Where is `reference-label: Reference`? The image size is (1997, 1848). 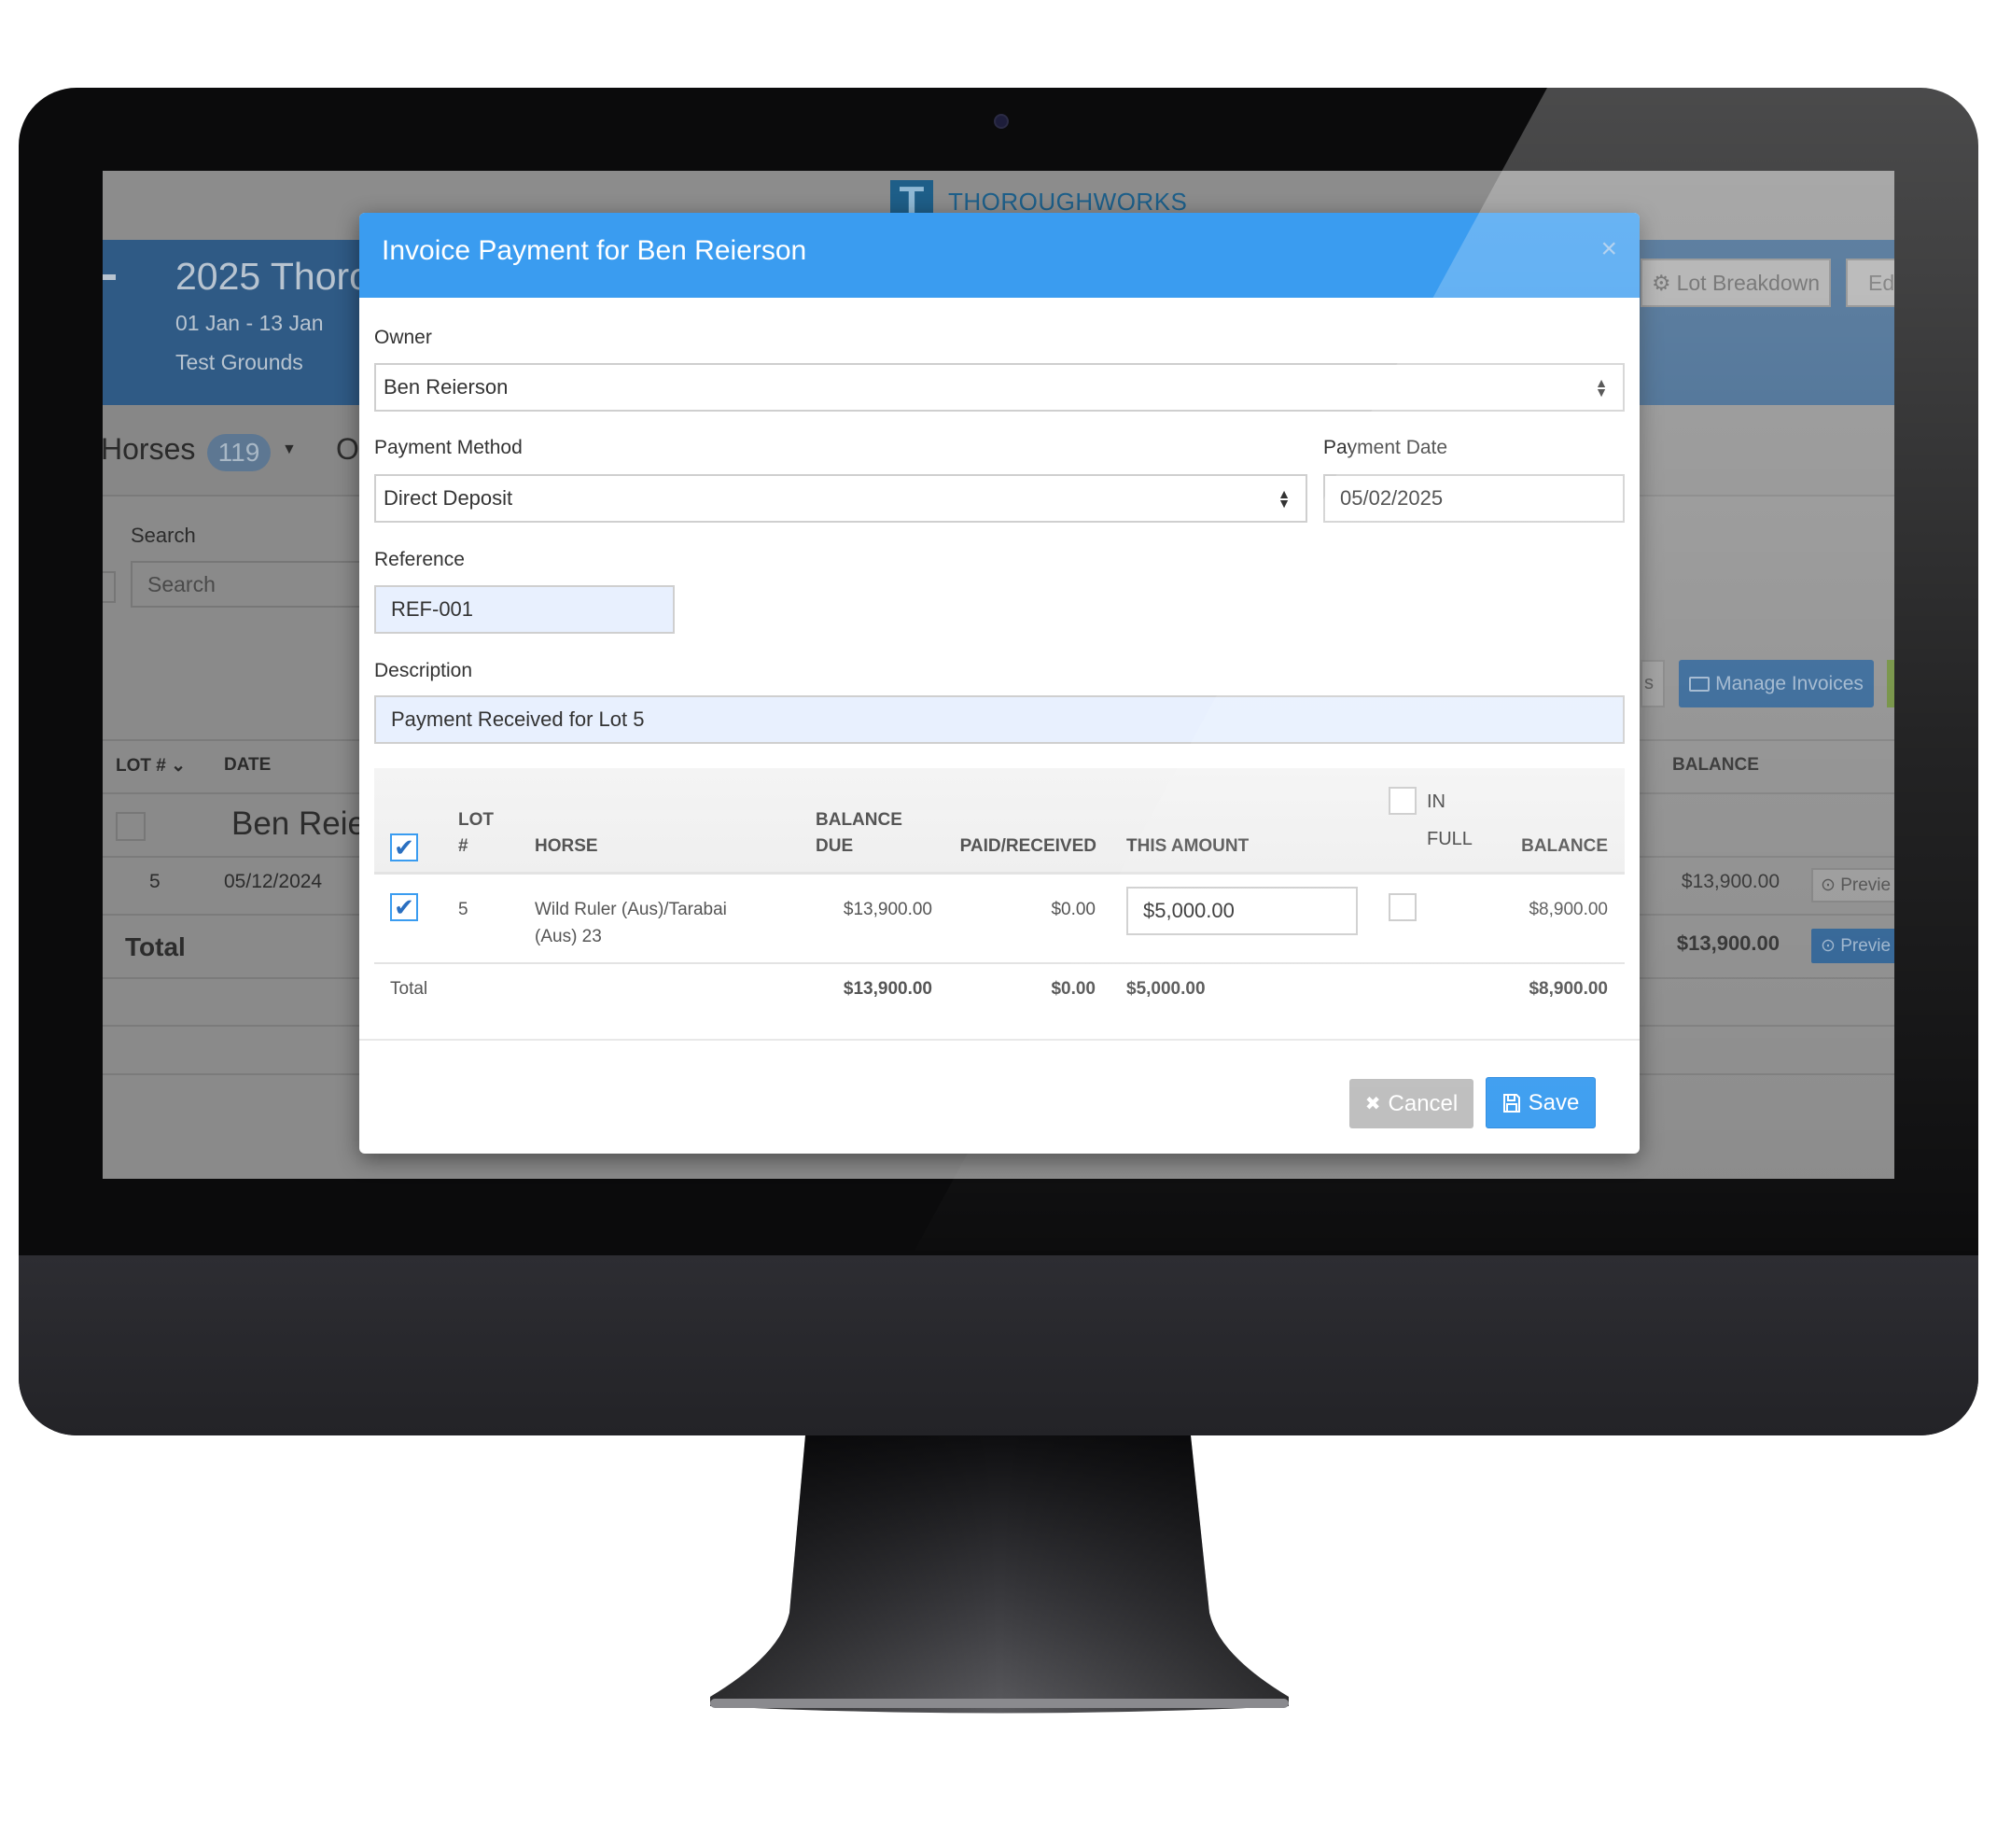
reference-label: Reference is located at coordinates (419, 559).